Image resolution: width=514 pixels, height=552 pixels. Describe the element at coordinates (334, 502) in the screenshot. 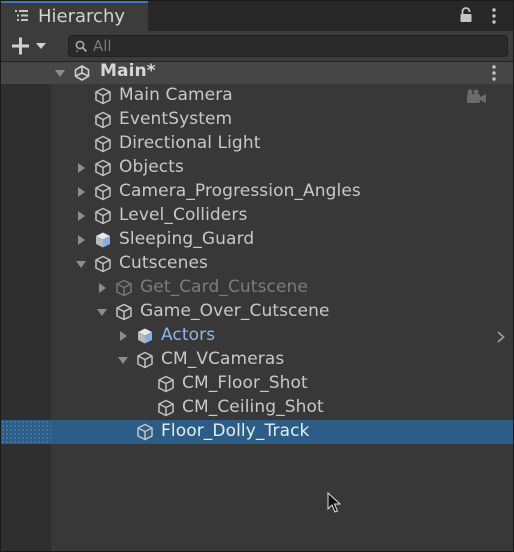

I see `mouse-cursor-icon` at that location.